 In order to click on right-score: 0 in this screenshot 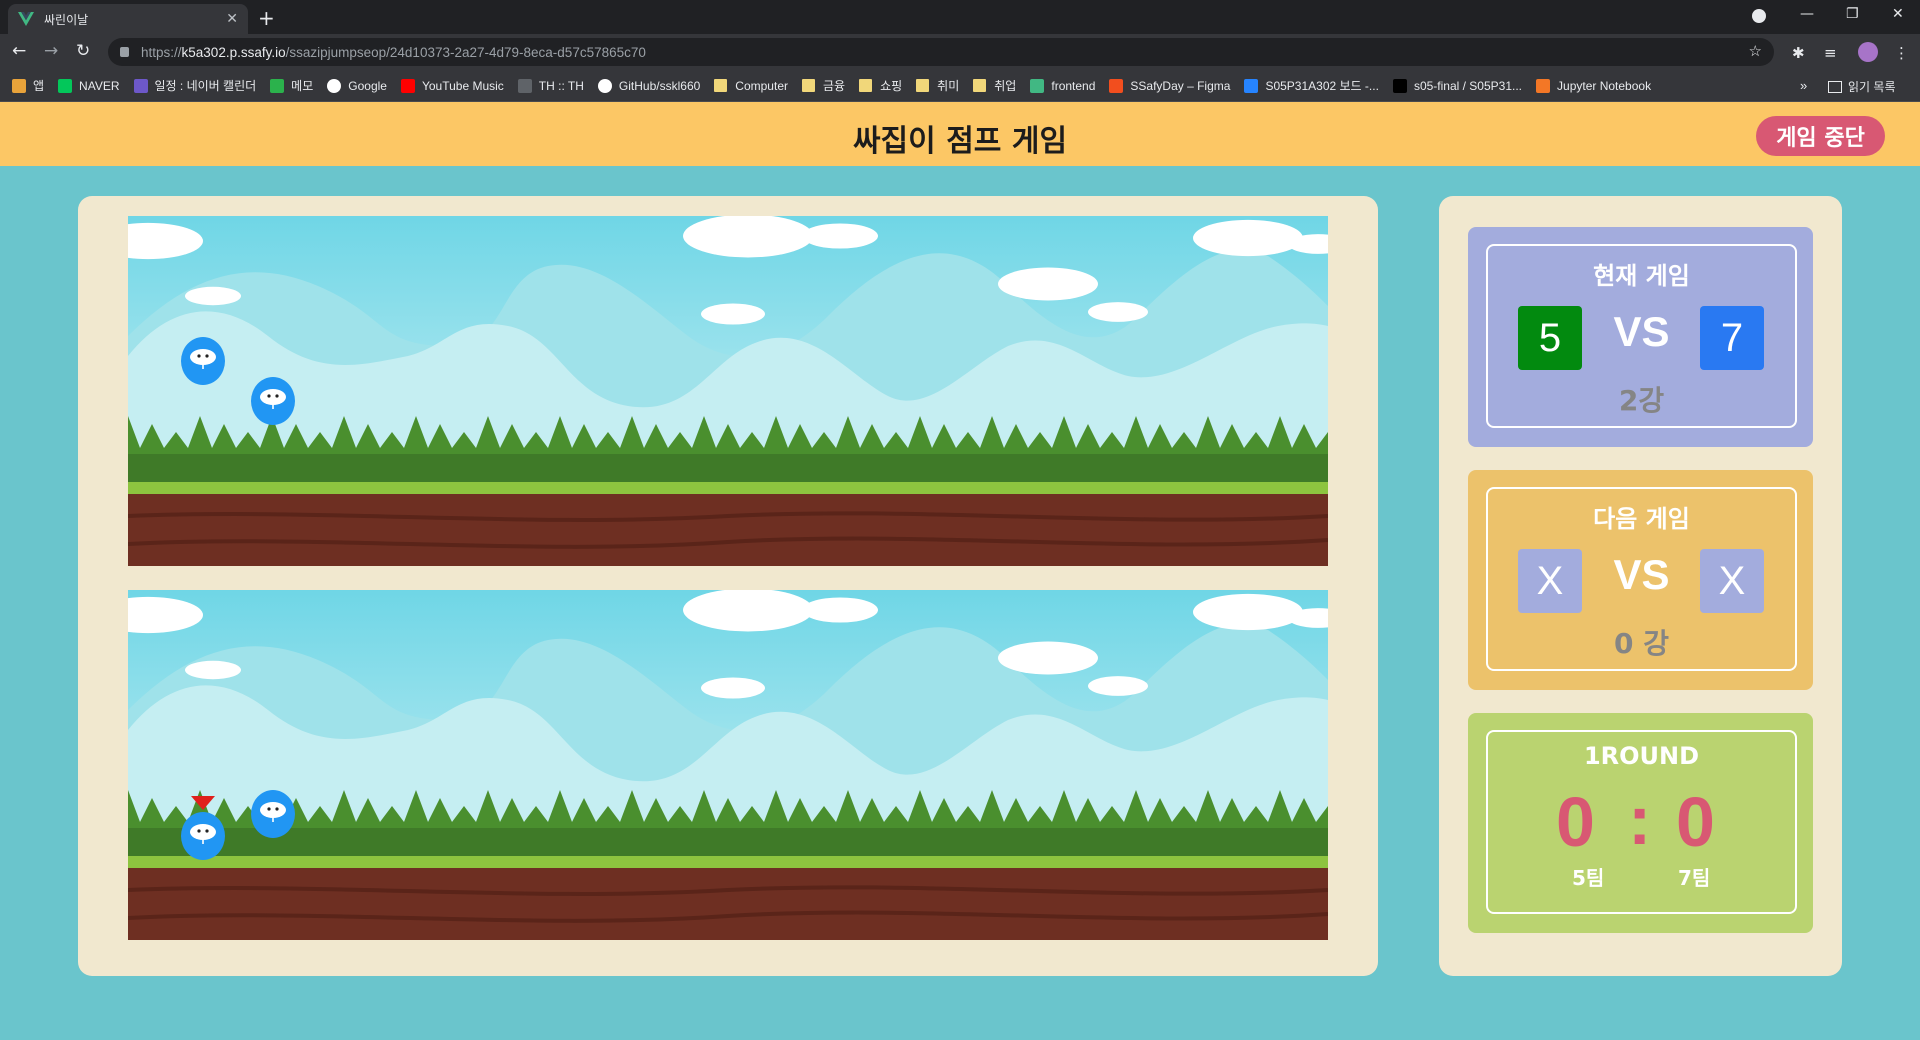, I will do `click(1695, 822)`.